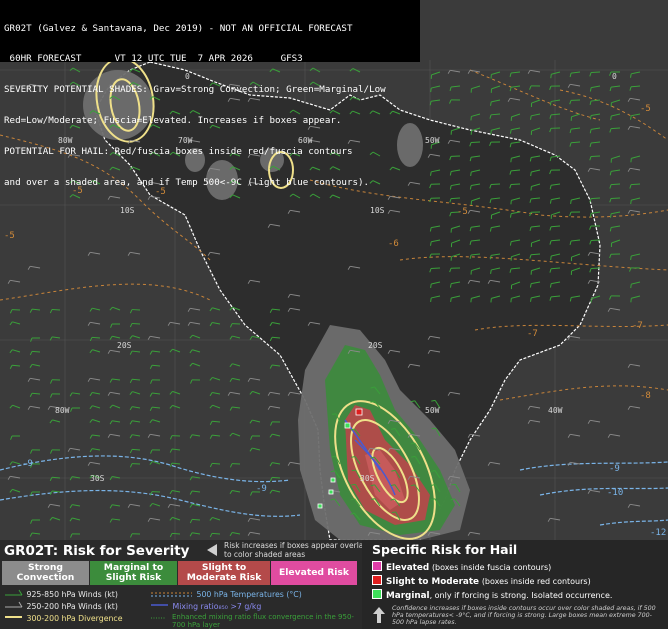  I want to click on contour-label: -6, so click(393, 244).